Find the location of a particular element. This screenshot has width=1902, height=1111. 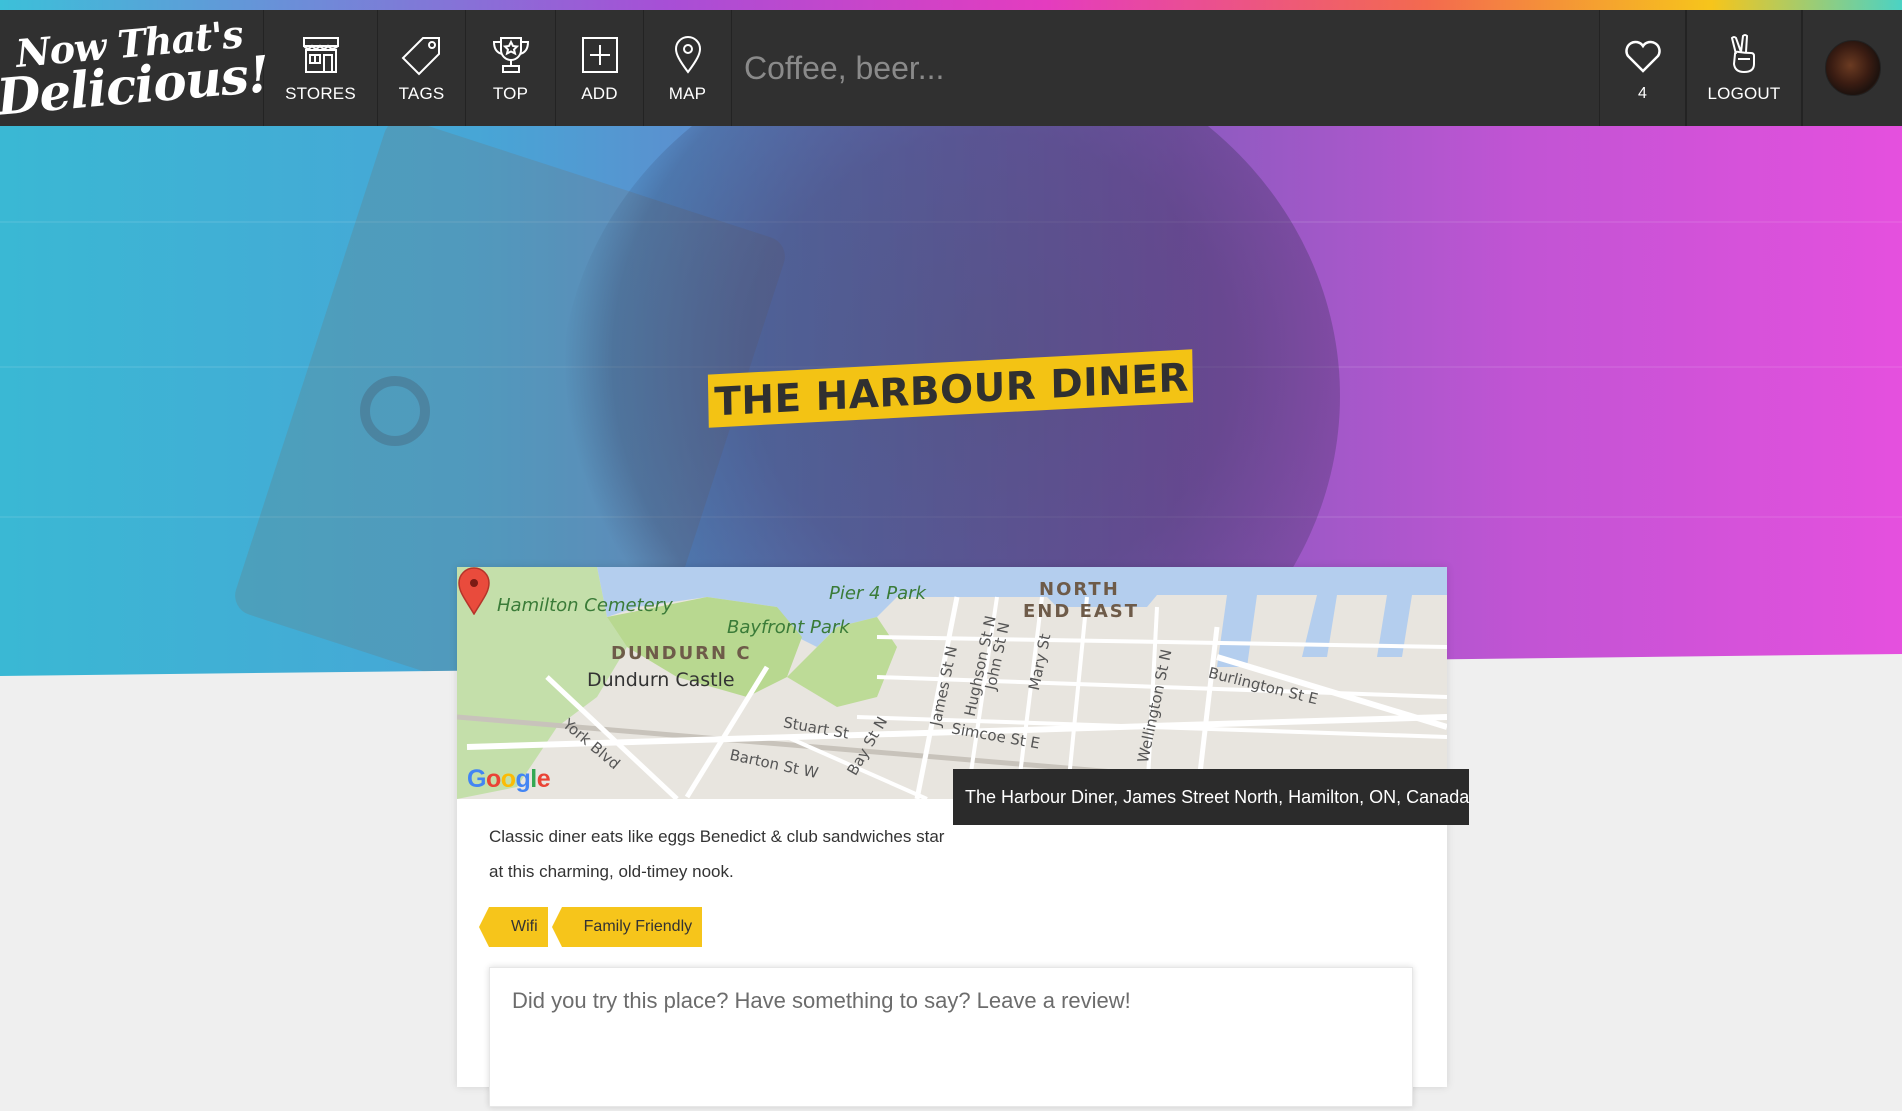

nav-map-label: MAP is located at coordinates (687, 93).